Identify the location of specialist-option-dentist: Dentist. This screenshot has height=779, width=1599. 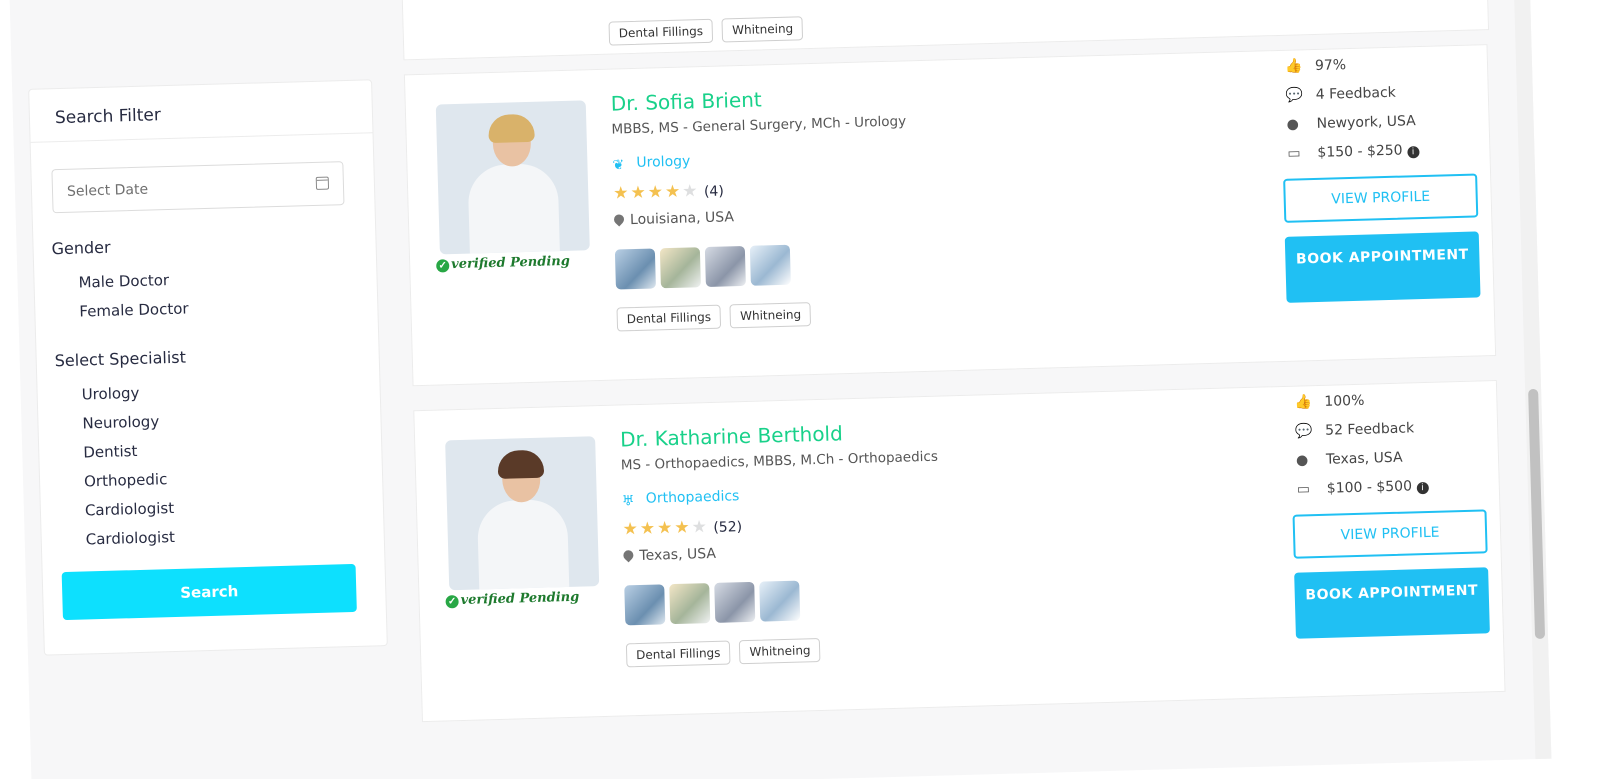
(110, 452).